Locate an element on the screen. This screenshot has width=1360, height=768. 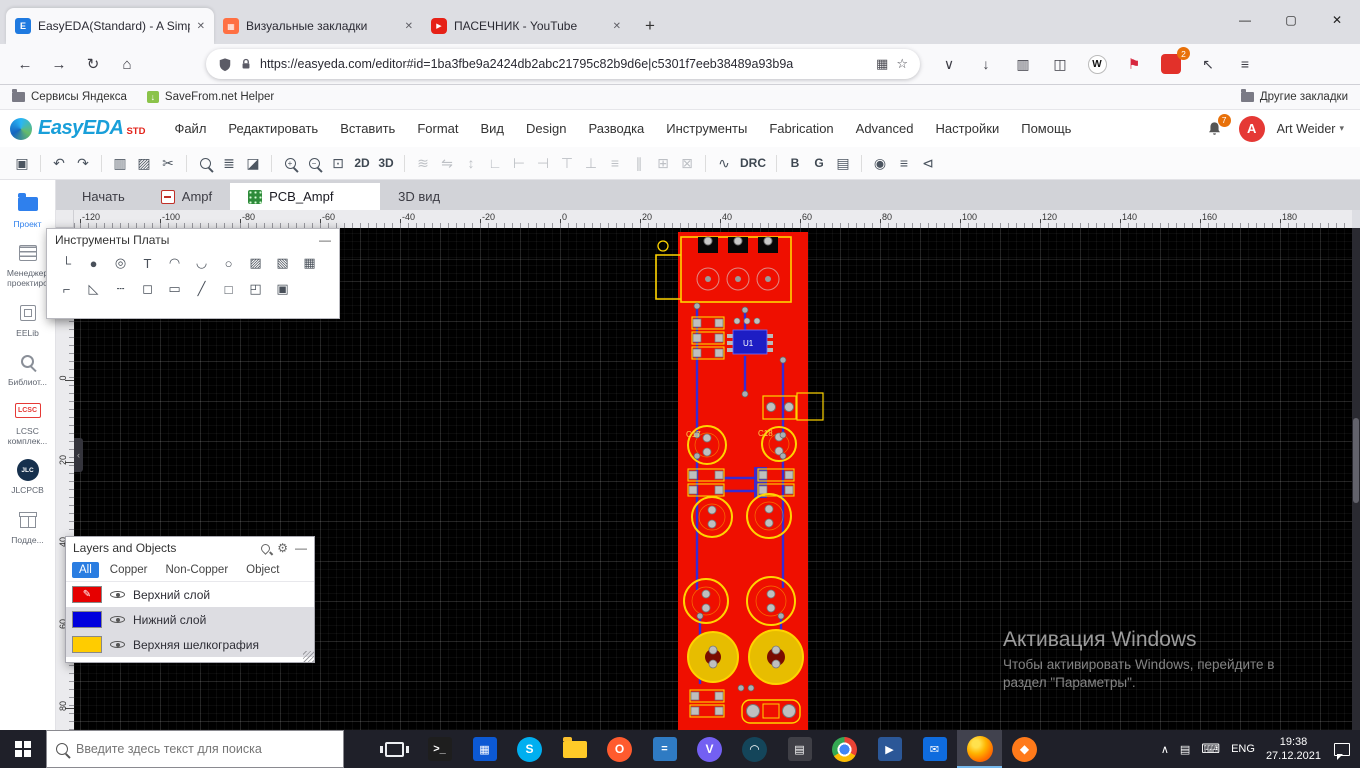
v-scrollbar is located at coordinates (1356, 479).